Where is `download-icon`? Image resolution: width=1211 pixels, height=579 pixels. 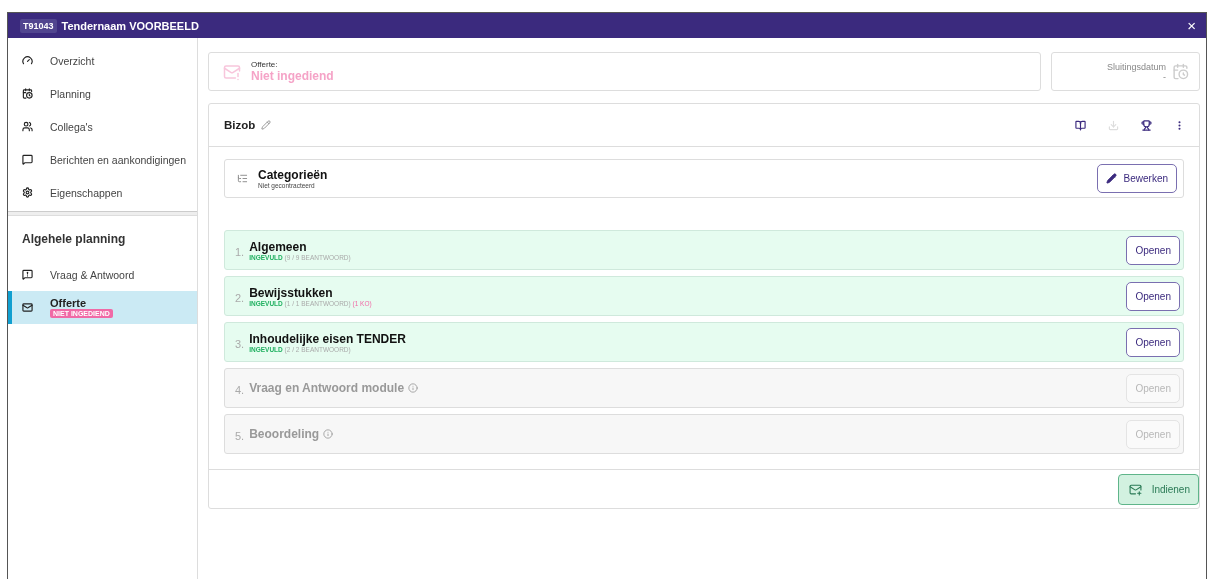
download-icon is located at coordinates (1113, 125).